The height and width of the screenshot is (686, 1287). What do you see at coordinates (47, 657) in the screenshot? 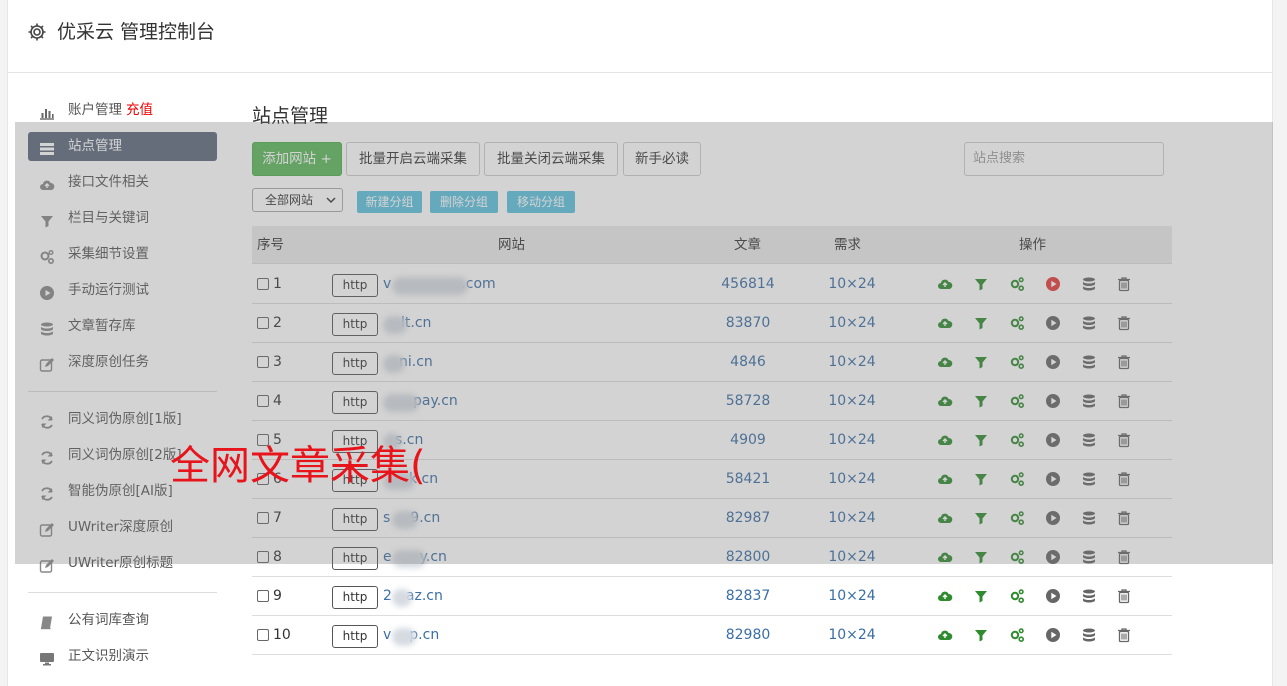
I see `monitor-icon` at bounding box center [47, 657].